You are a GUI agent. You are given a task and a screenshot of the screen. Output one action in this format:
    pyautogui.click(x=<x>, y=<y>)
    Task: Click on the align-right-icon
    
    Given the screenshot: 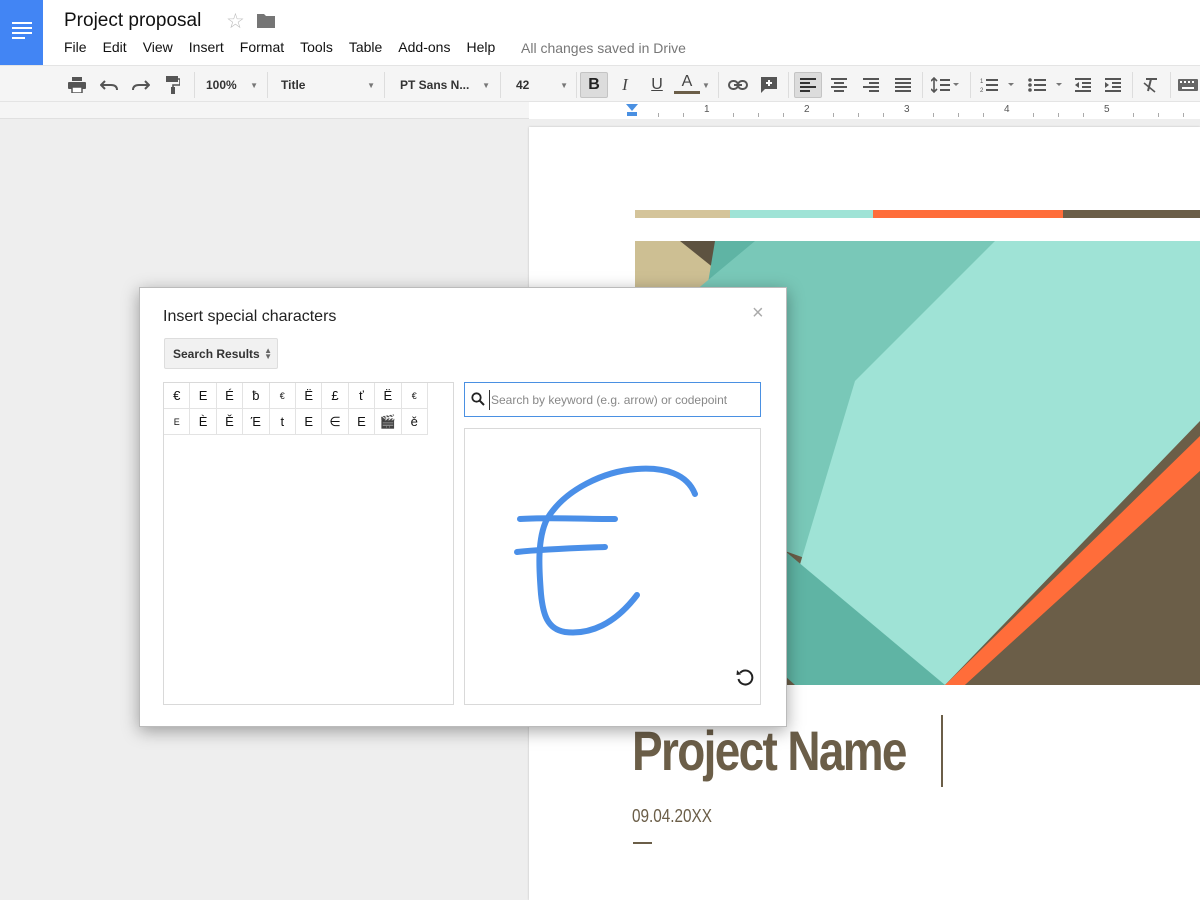 What is the action you would take?
    pyautogui.click(x=871, y=85)
    